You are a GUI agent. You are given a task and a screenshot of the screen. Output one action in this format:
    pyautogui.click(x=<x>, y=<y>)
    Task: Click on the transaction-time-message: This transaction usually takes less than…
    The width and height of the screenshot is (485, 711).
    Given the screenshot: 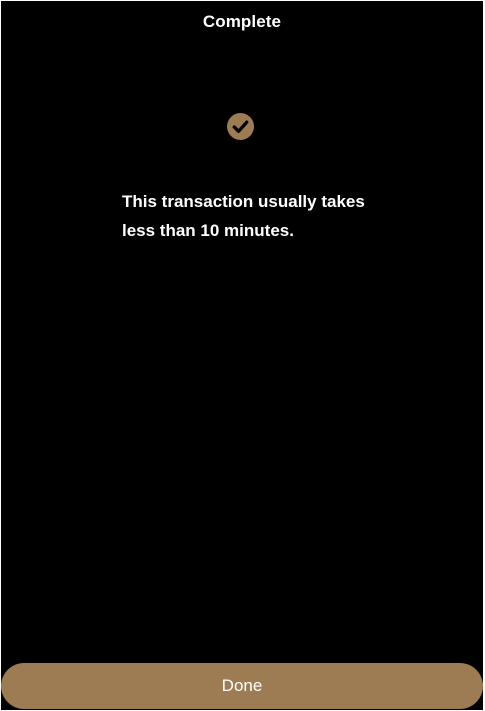 What is the action you would take?
    pyautogui.click(x=243, y=216)
    